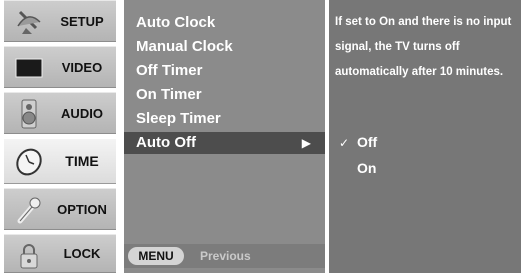 The image size is (521, 273). I want to click on check-icon: ✓, so click(344, 143).